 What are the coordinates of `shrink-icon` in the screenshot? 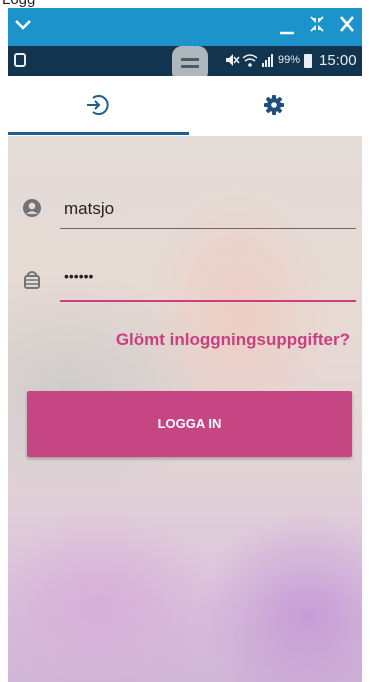 It's located at (317, 26).